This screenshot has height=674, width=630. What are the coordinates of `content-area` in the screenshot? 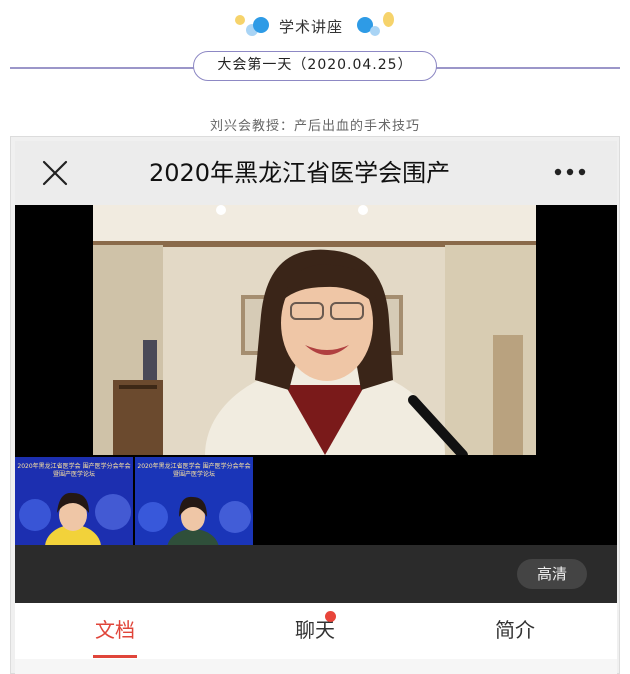 It's located at (316, 666).